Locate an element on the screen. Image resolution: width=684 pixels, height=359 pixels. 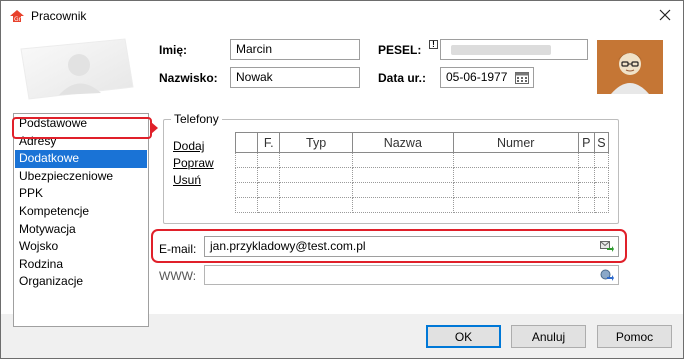
open-www-icon is located at coordinates (607, 275).